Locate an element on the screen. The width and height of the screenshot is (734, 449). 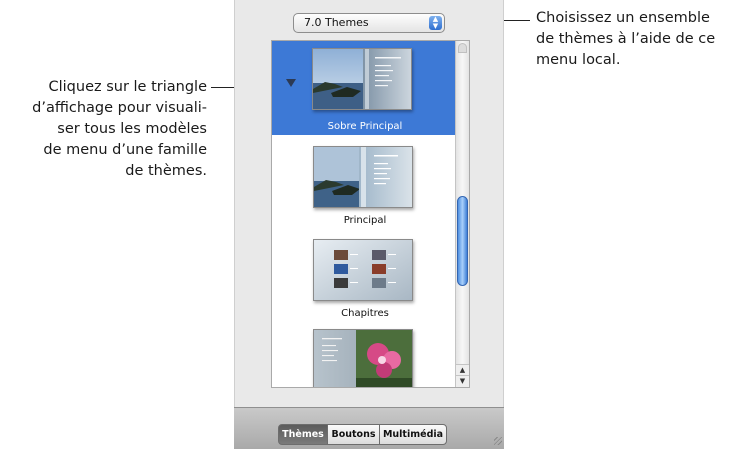
callout-line: de thèmes à l’aide de ce is located at coordinates (626, 39).